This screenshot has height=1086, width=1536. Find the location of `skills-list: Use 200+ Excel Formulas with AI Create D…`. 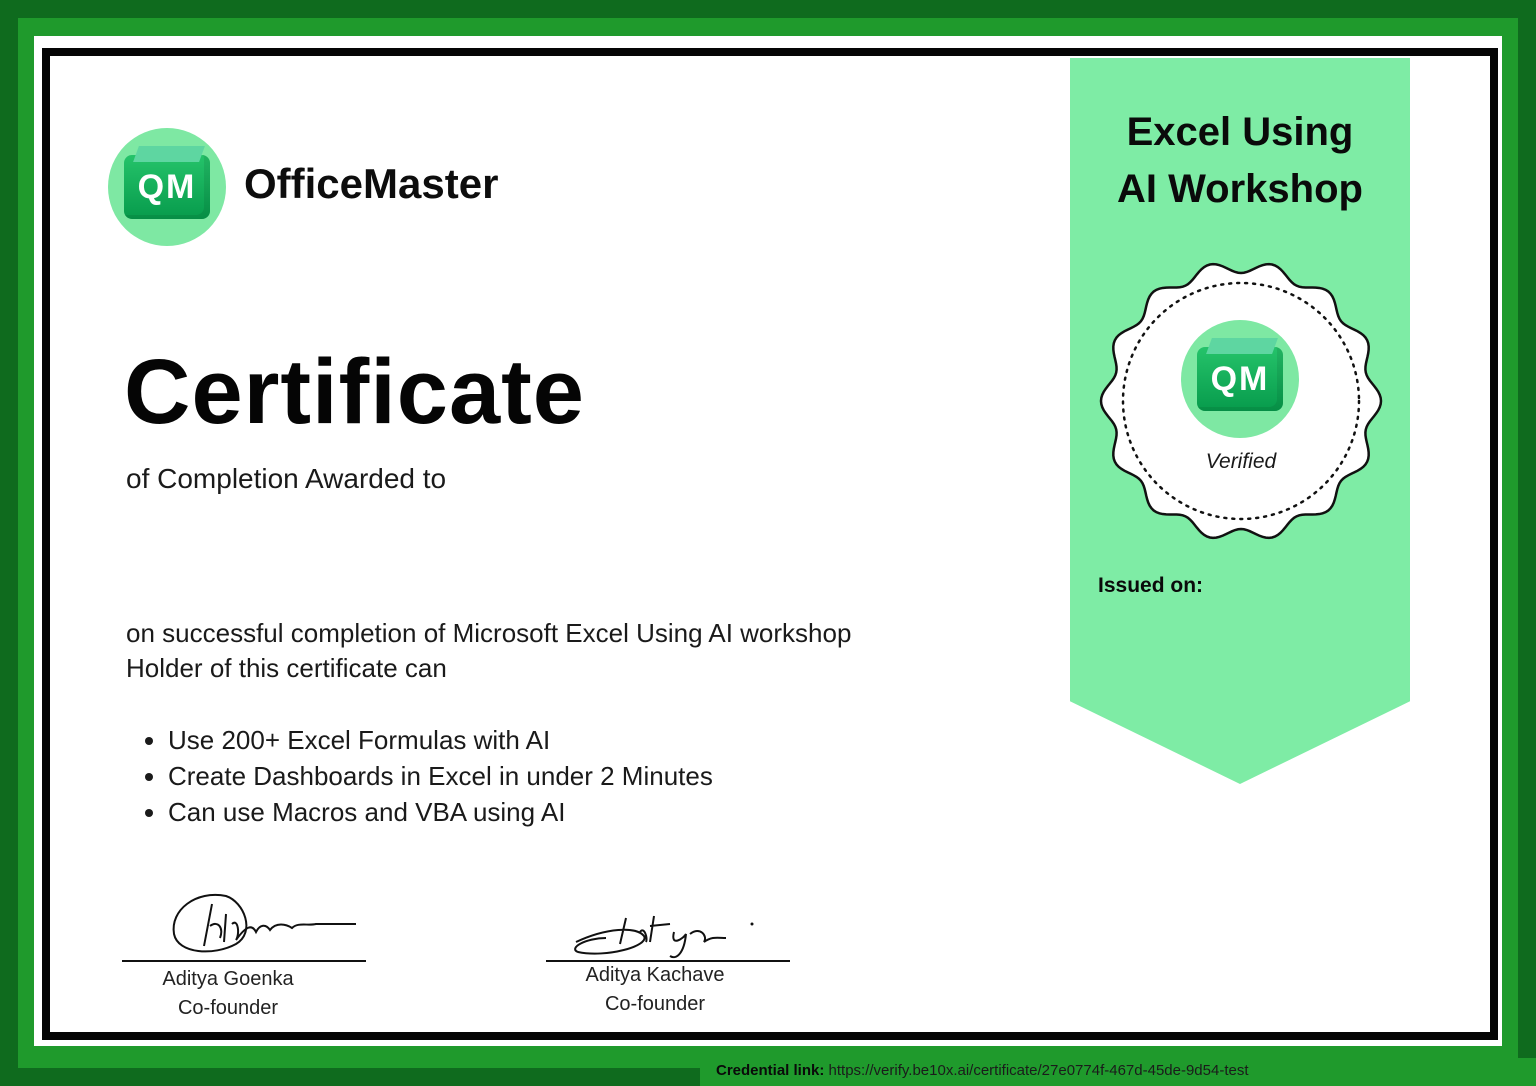

skills-list: Use 200+ Excel Formulas with AI Create D… is located at coordinates (440, 776).